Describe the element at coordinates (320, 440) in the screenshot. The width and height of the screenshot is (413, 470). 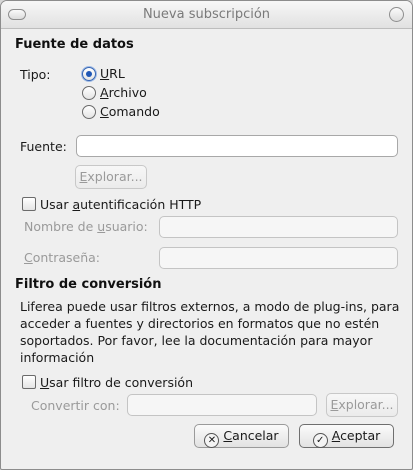
I see `checkmark-circle-icon: ✓` at that location.